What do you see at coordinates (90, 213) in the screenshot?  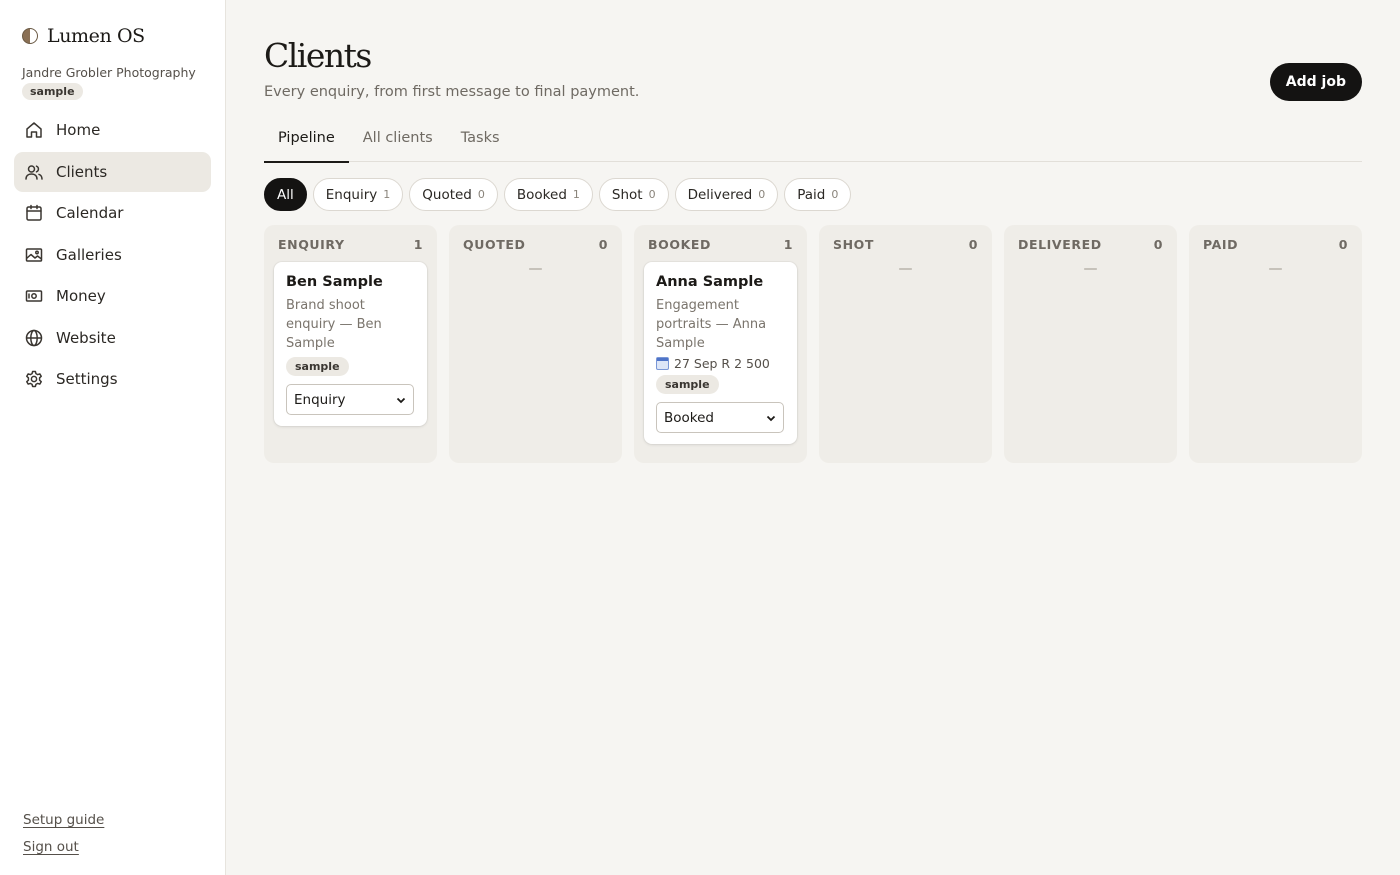 I see `sidebar-item-label: Calendar` at bounding box center [90, 213].